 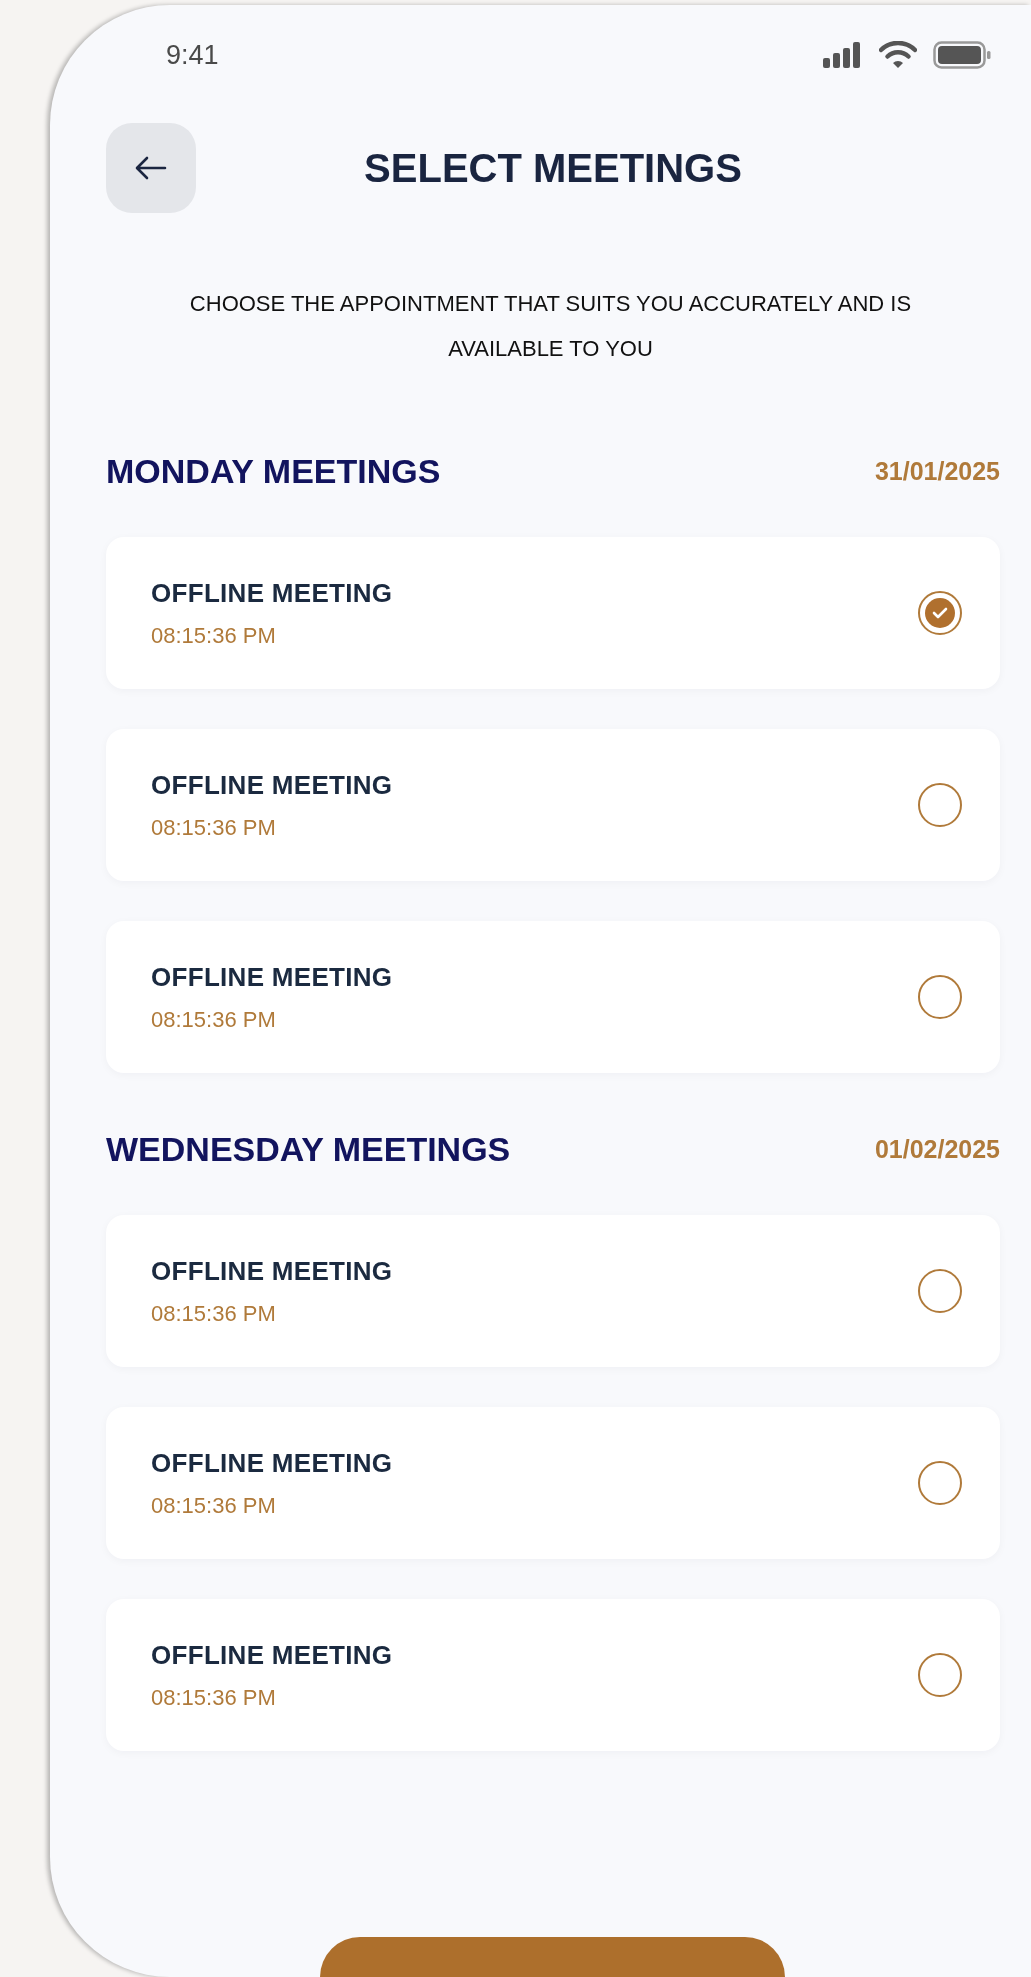 What do you see at coordinates (192, 55) in the screenshot?
I see `status-time: 9:41` at bounding box center [192, 55].